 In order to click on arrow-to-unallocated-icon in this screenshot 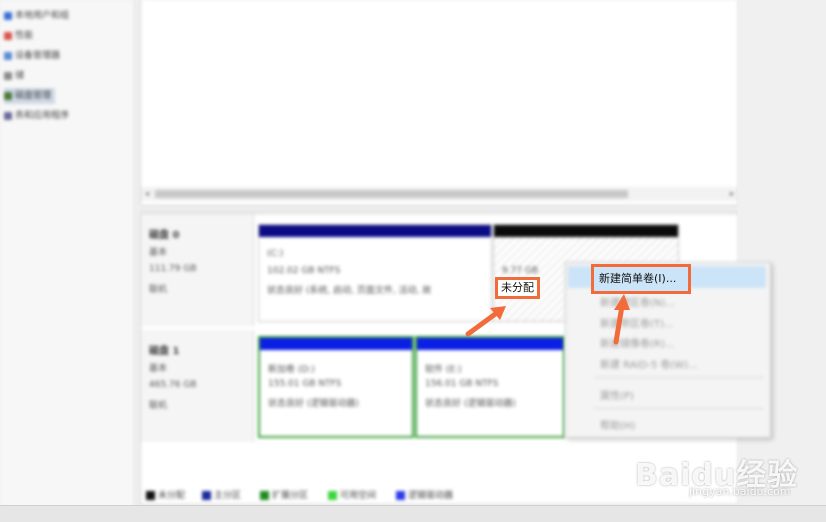, I will do `click(485, 321)`.